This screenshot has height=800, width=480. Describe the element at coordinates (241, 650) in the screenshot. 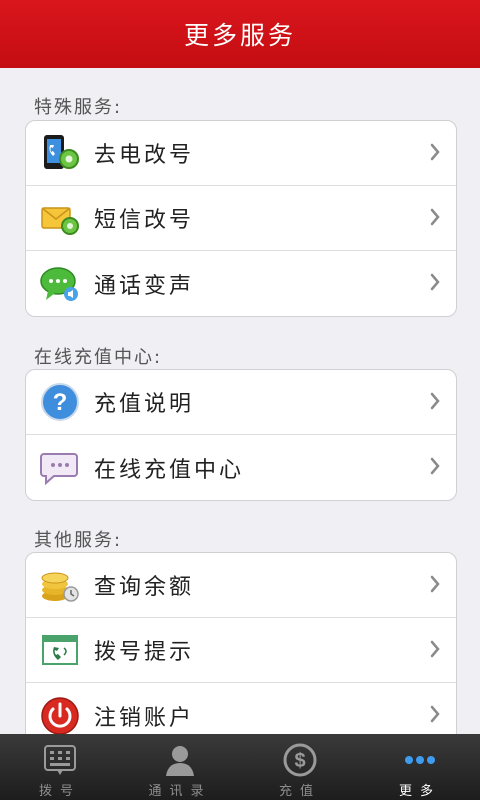

I see `item-dial-tips: 拨号提示` at that location.